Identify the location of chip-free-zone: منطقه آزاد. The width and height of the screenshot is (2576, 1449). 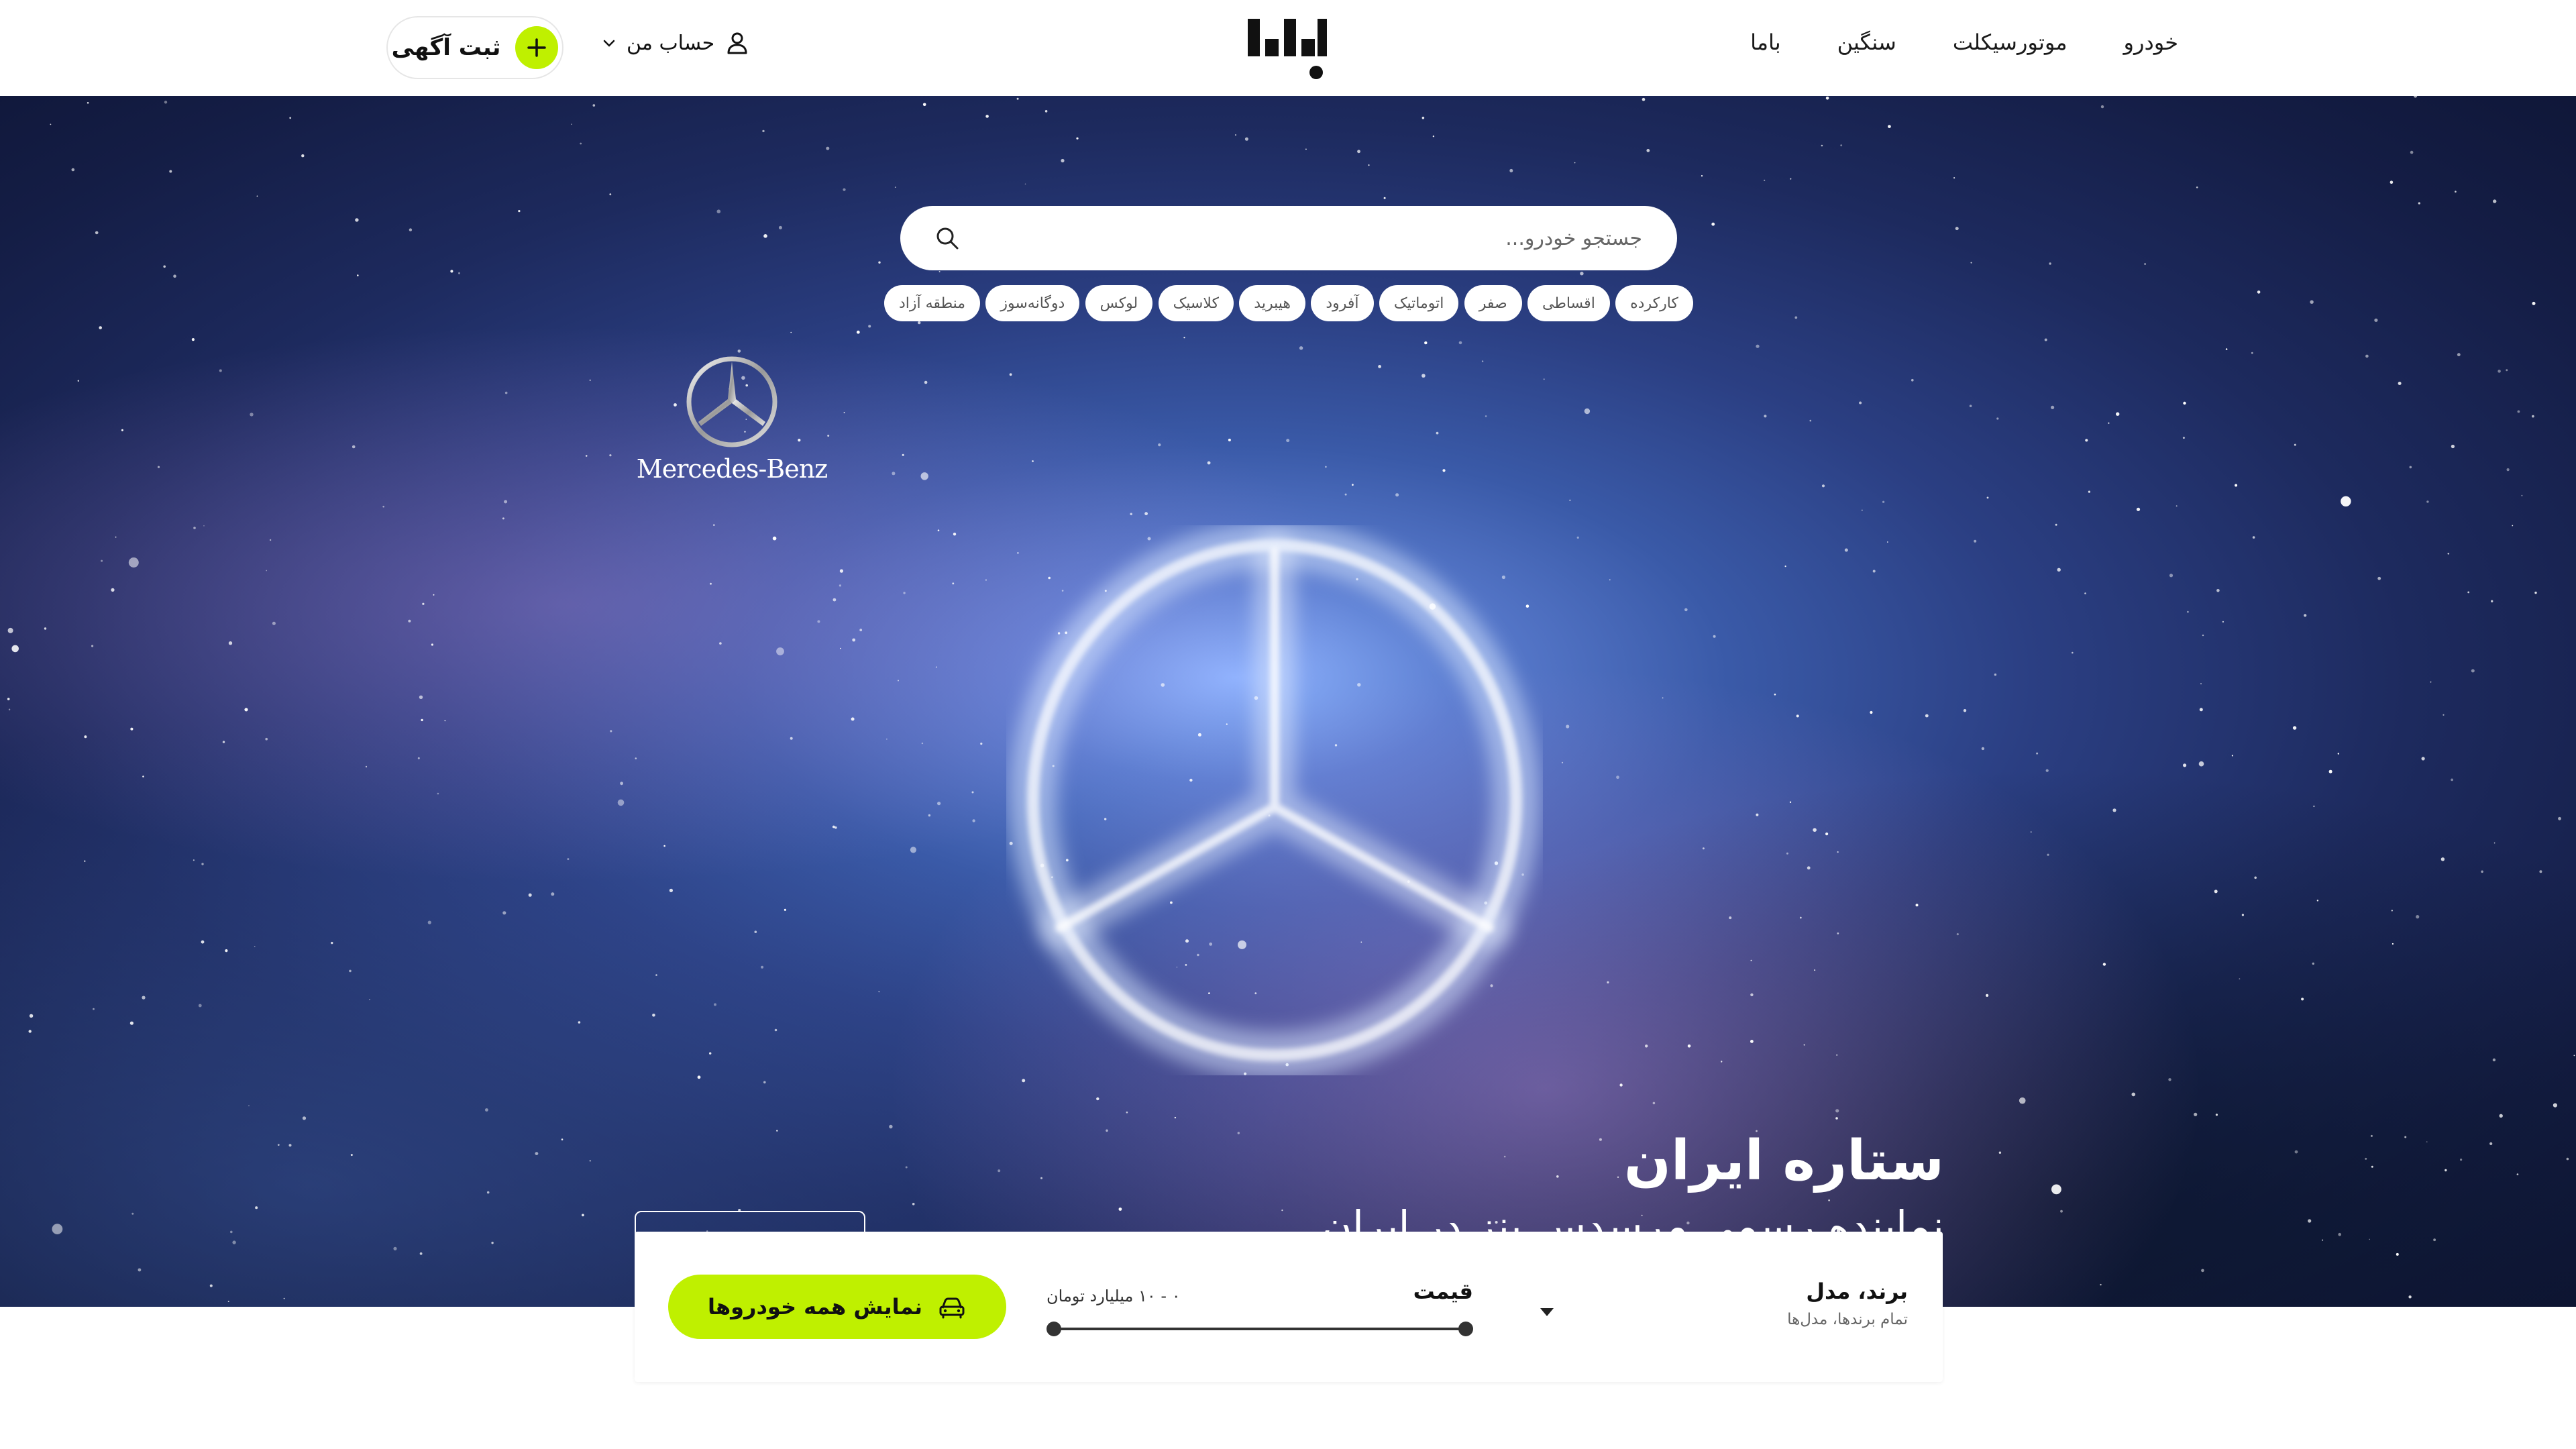
(932, 303).